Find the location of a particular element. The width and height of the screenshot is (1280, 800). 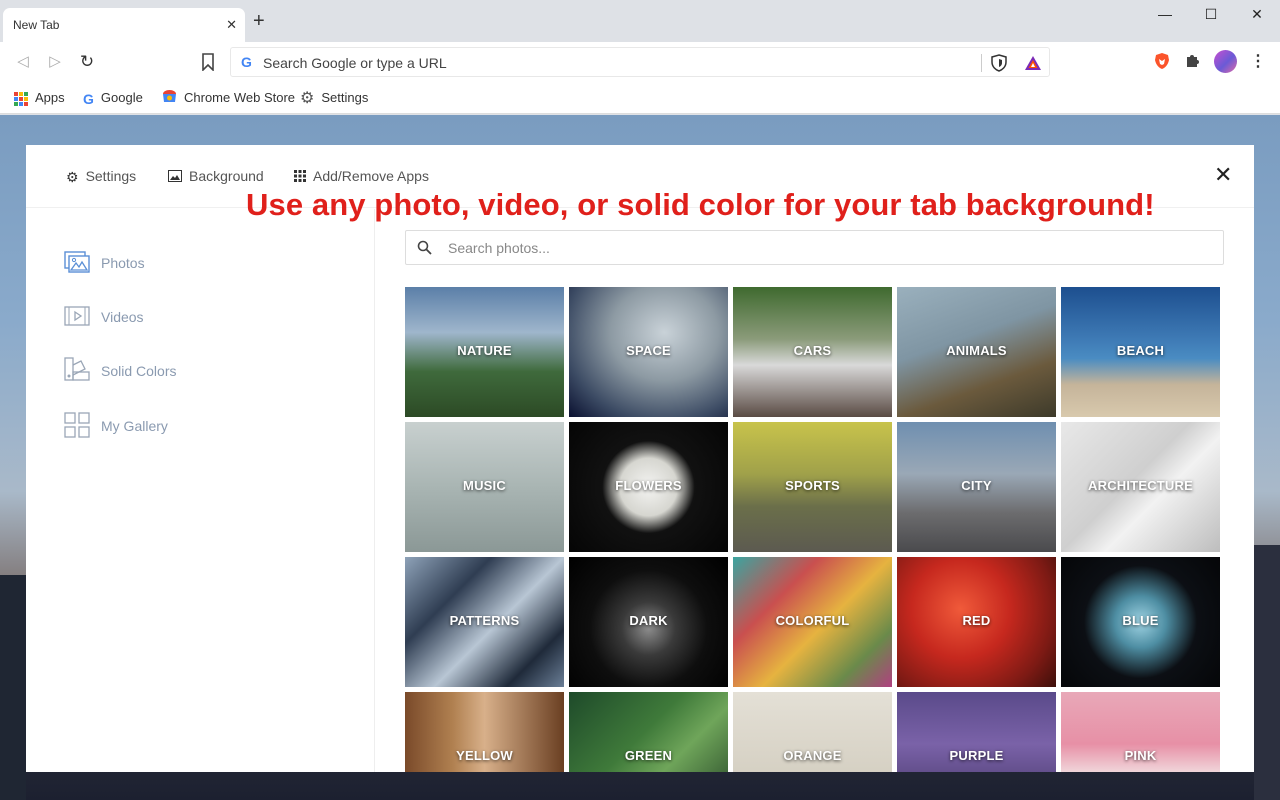

tab-add-remove-apps-label: Add/Remove Apps is located at coordinates (371, 176).